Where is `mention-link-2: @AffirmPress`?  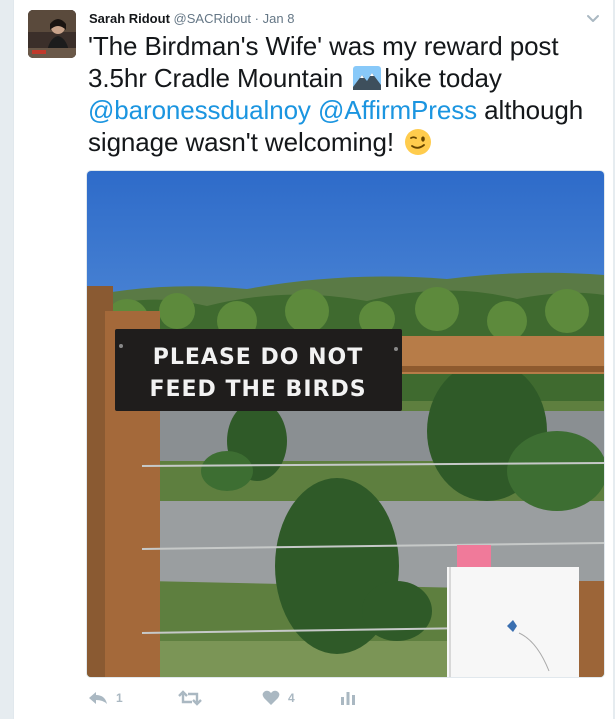
mention-link-2: @AffirmPress is located at coordinates (397, 110).